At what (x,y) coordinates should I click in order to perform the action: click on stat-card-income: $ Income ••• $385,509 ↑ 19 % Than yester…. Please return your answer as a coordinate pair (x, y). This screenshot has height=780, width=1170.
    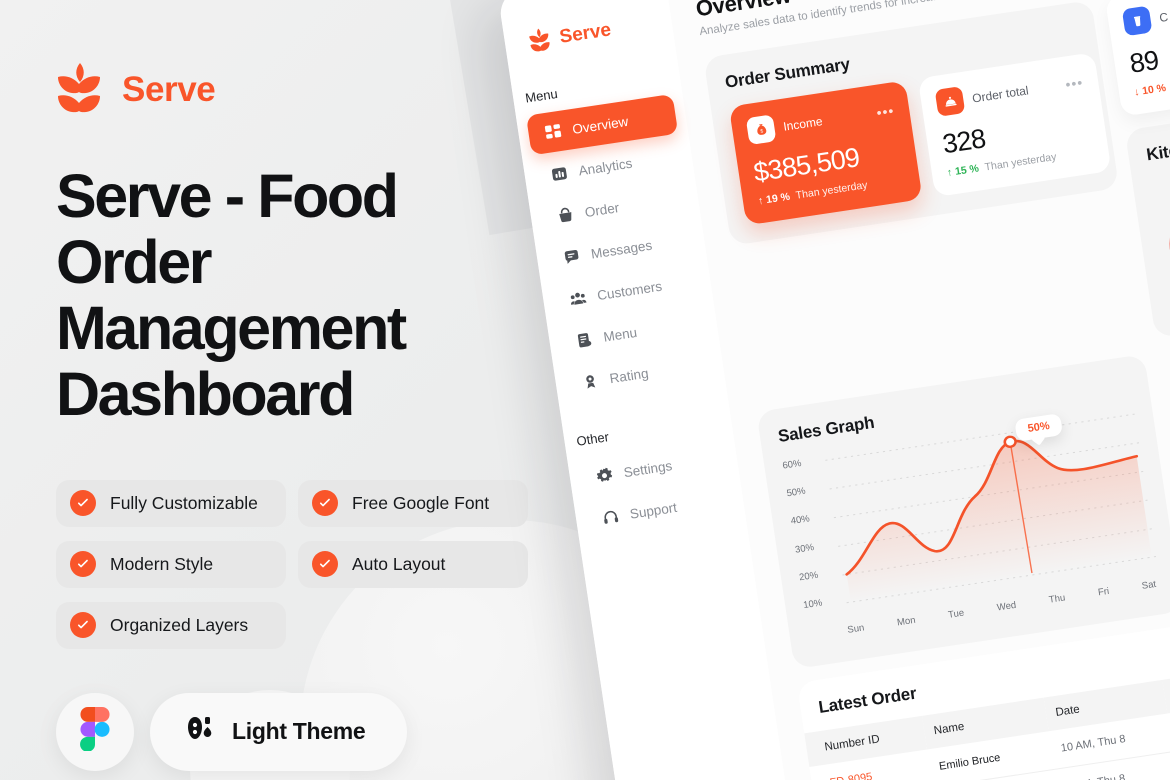
    Looking at the image, I should click on (825, 153).